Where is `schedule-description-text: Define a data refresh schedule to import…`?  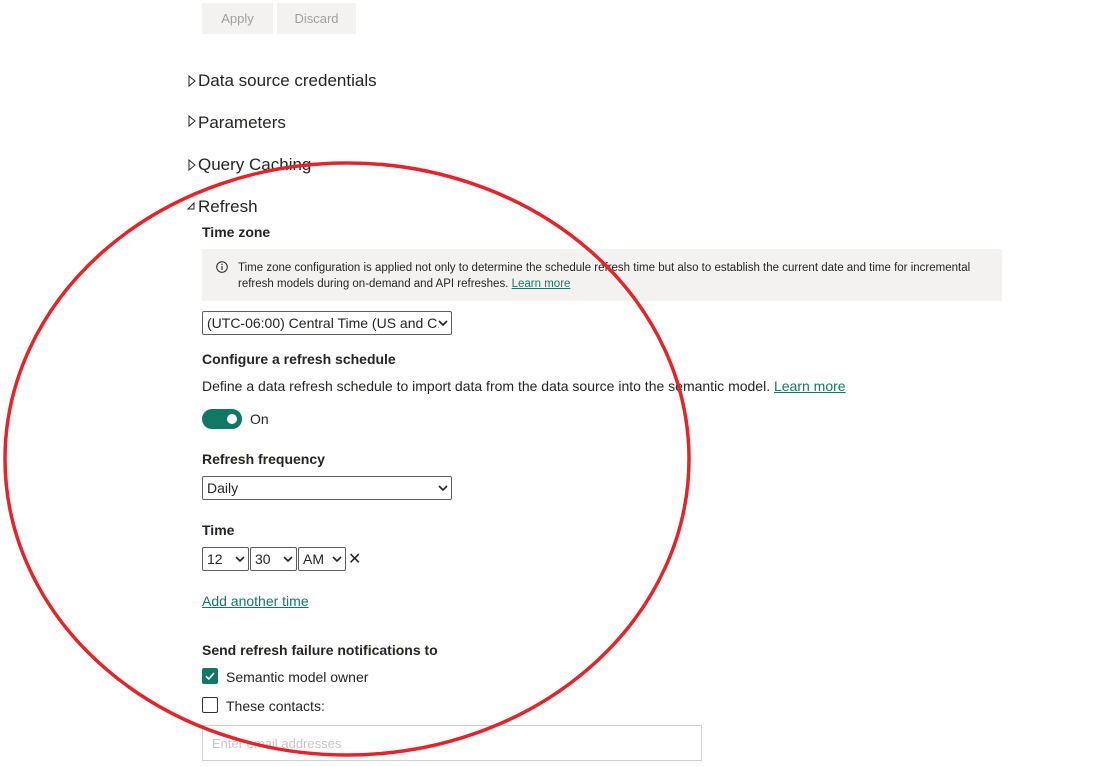 schedule-description-text: Define a data refresh schedule to import… is located at coordinates (486, 386).